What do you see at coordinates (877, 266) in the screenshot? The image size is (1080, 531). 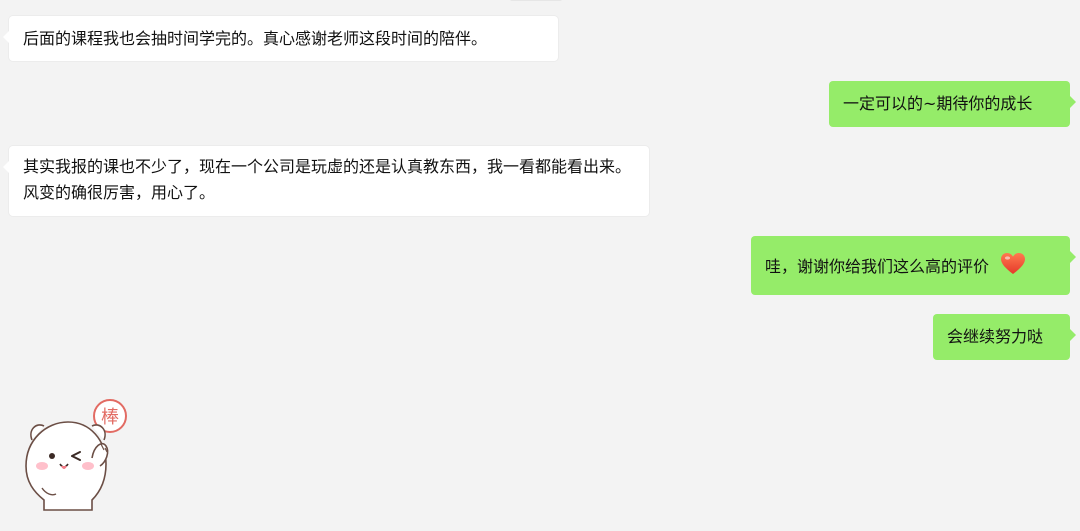 I see `message-text: 哇，谢谢你给我们这么高的评价` at bounding box center [877, 266].